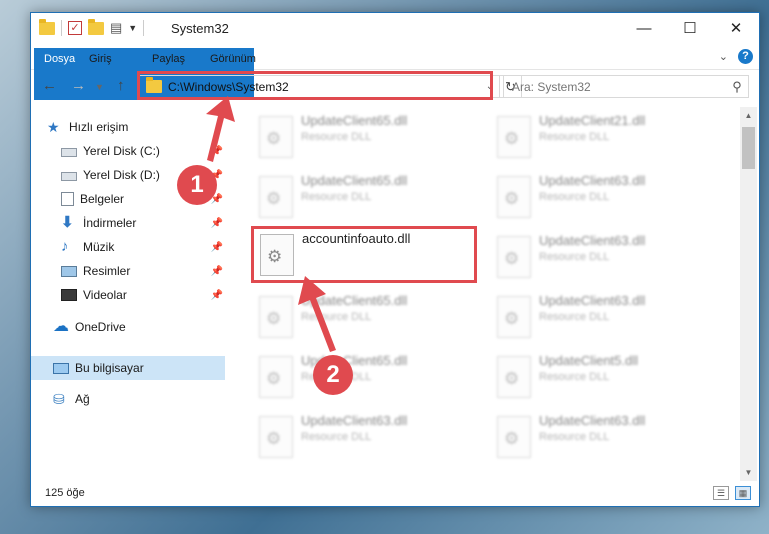 The height and width of the screenshot is (534, 769). I want to click on star-icon: ★, so click(53, 127).